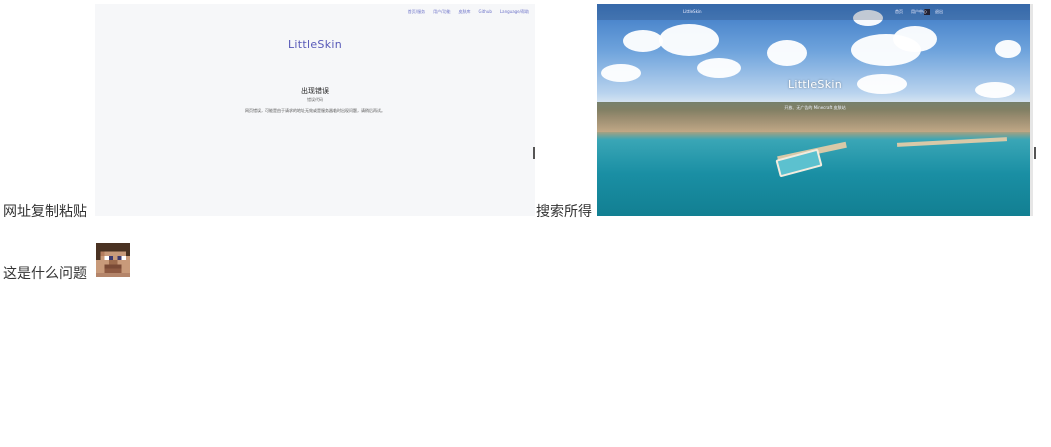  Describe the element at coordinates (799, 163) in the screenshot. I see `tidal-pool` at that location.